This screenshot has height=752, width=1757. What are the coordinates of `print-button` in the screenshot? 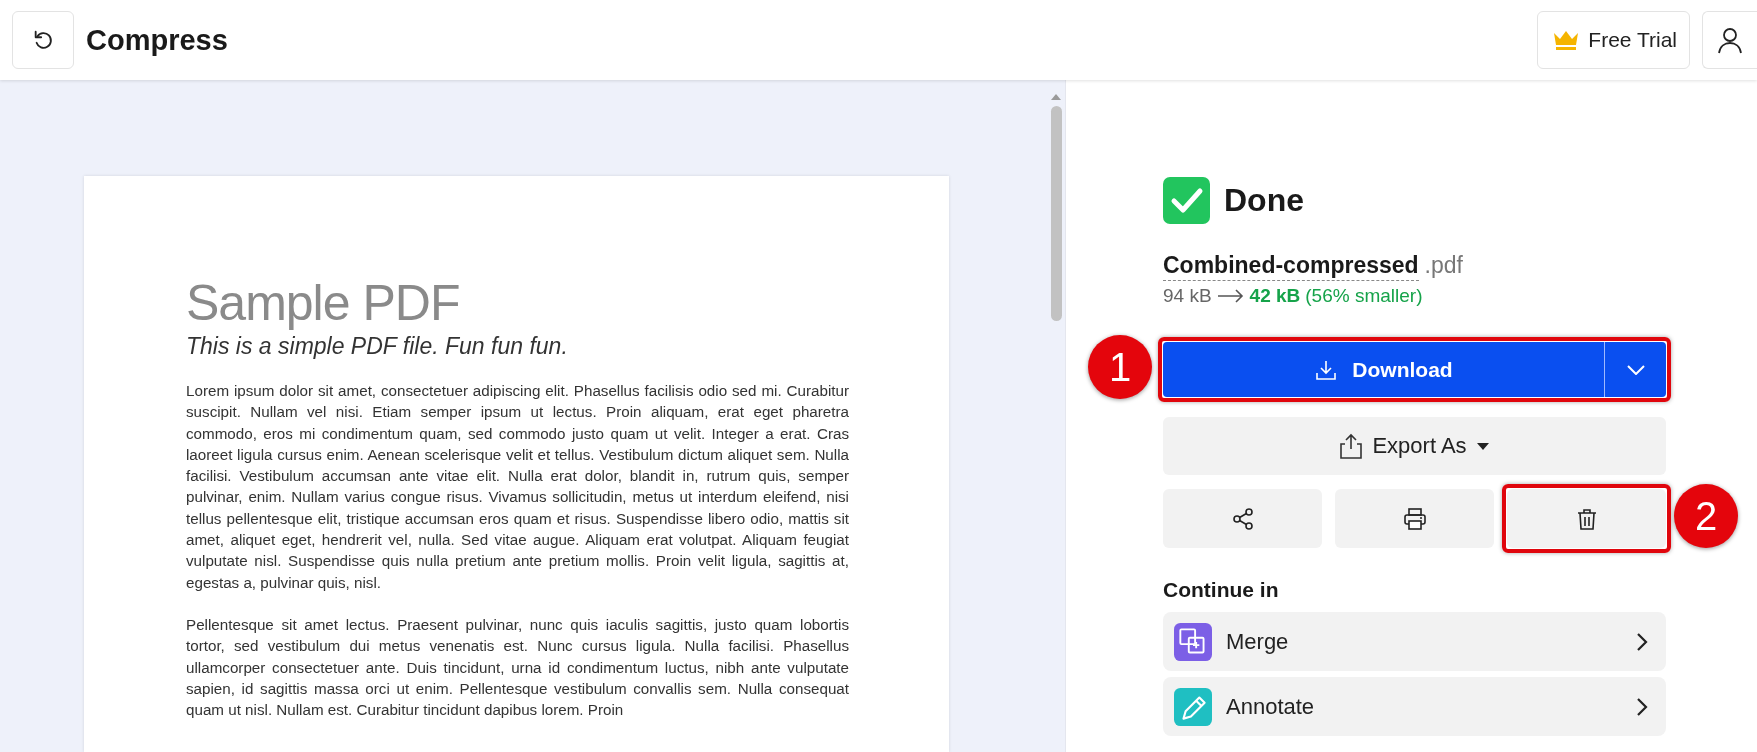 It's located at (1414, 518).